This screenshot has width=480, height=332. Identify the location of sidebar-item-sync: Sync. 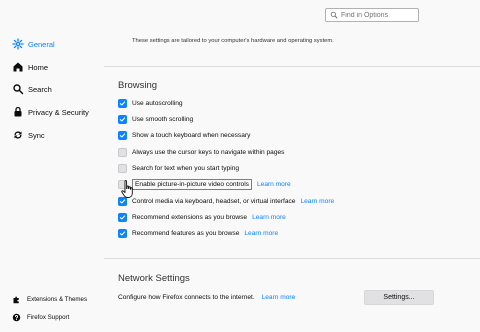
(28, 135).